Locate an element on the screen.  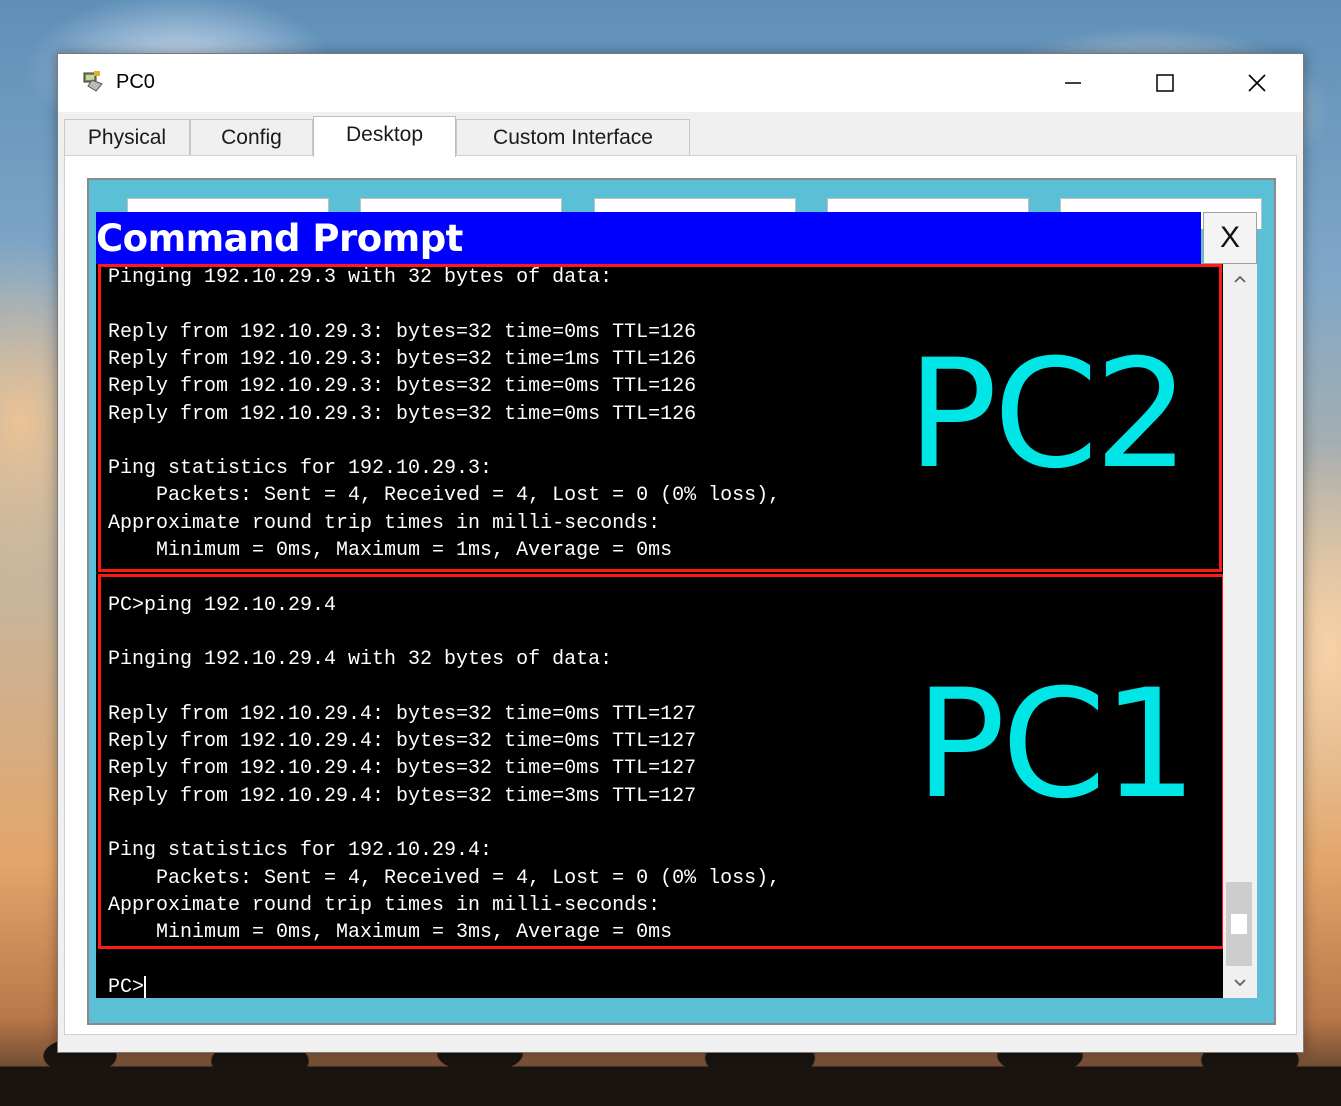
terminal-line: Ping statistics for 192.10.29.3: is located at coordinates (300, 469).